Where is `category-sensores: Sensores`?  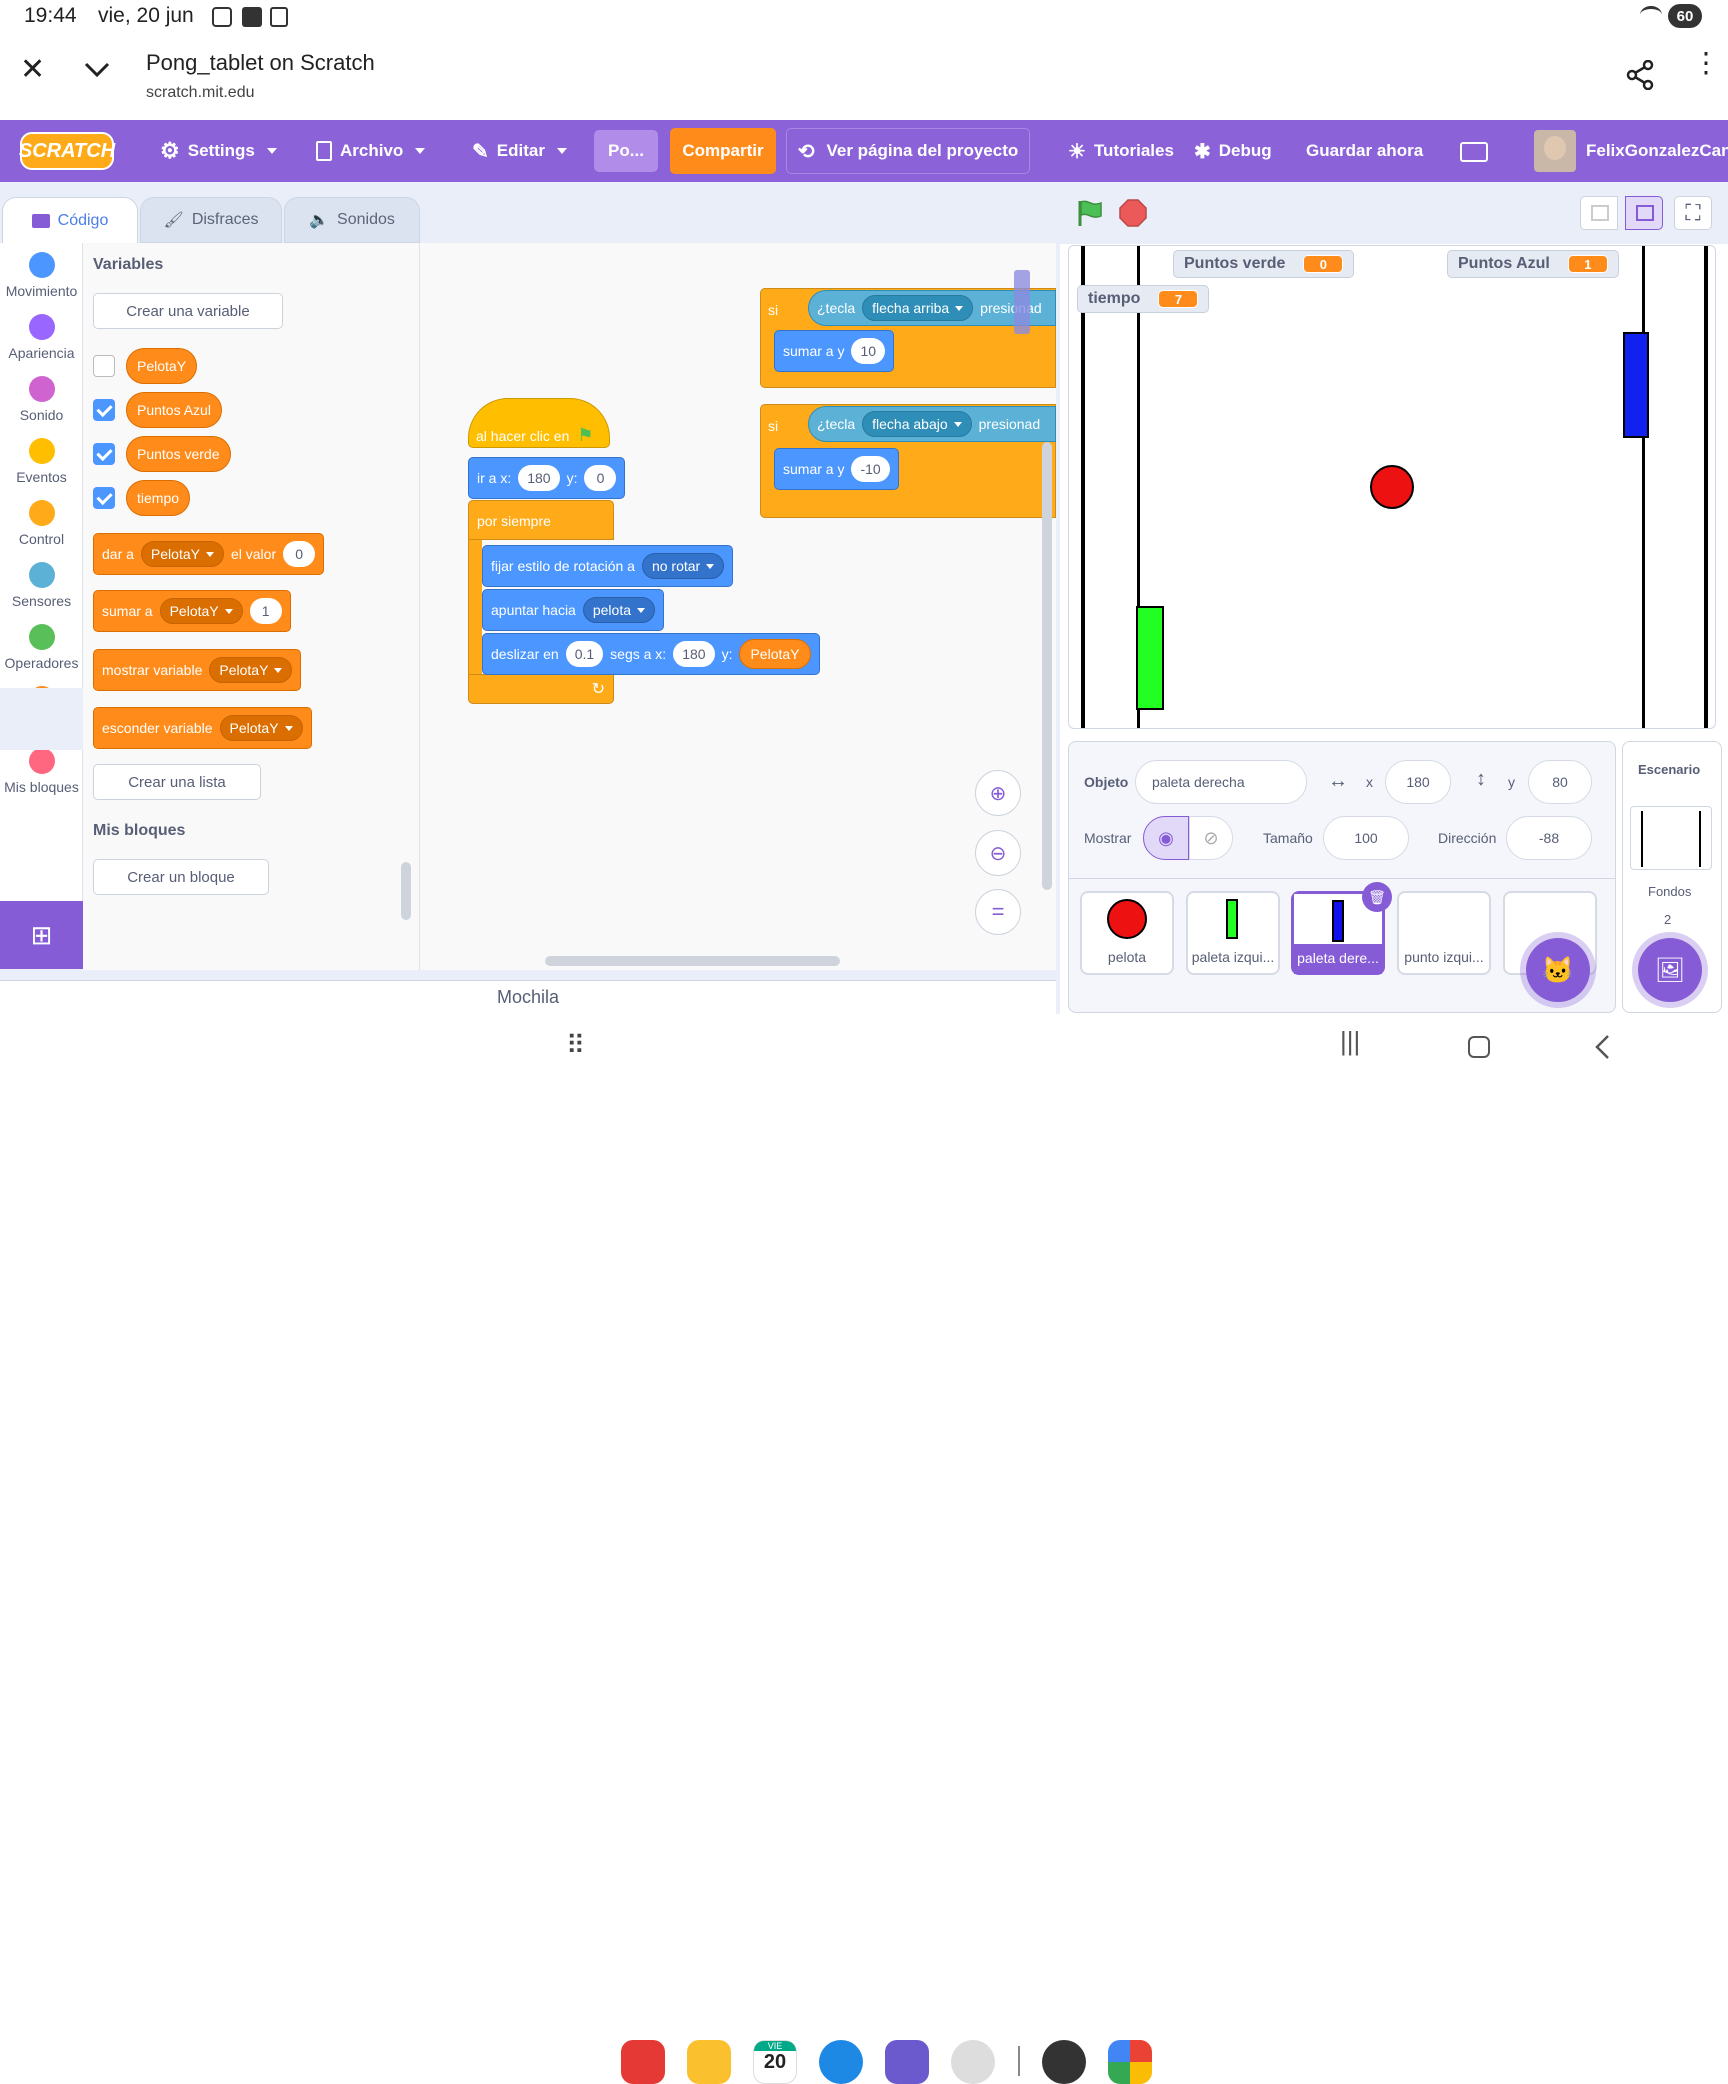
category-sensores: Sensores is located at coordinates (41, 585).